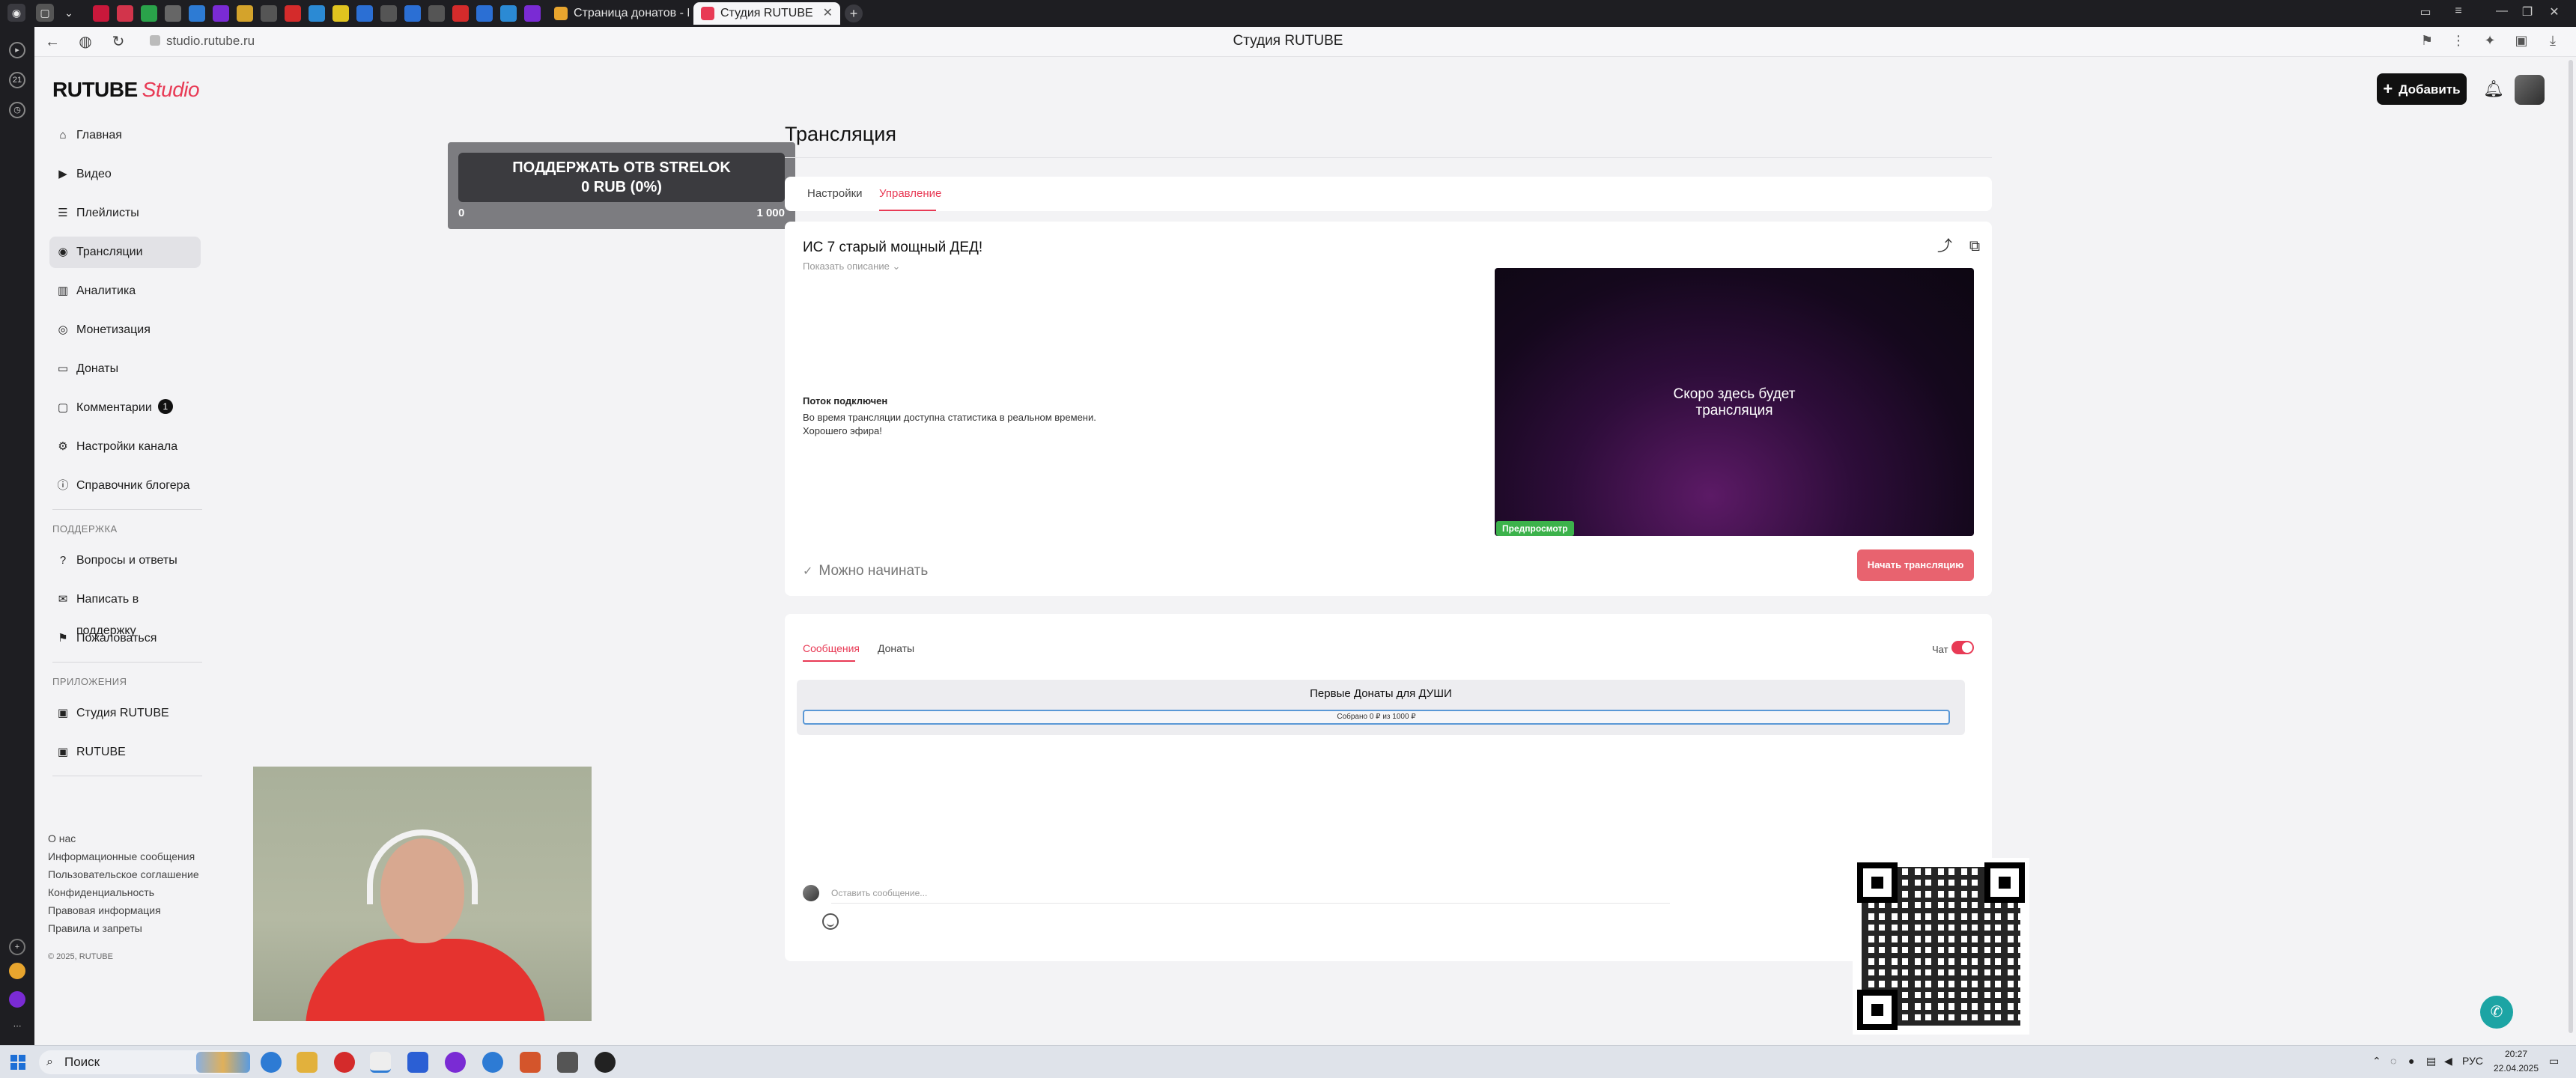 This screenshot has height=1078, width=2576. I want to click on maximize-icon: ❐, so click(2527, 11).